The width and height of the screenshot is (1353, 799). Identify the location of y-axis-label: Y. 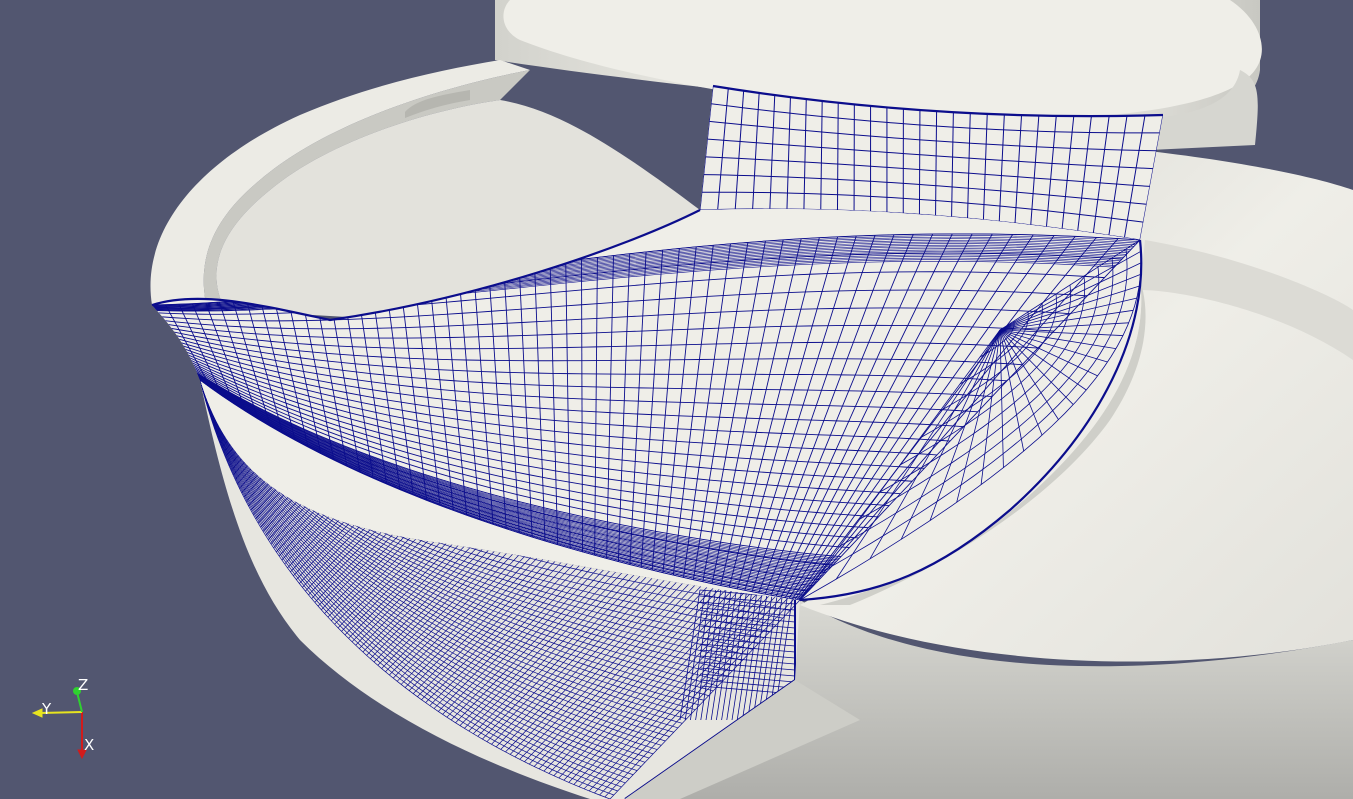
(46, 709).